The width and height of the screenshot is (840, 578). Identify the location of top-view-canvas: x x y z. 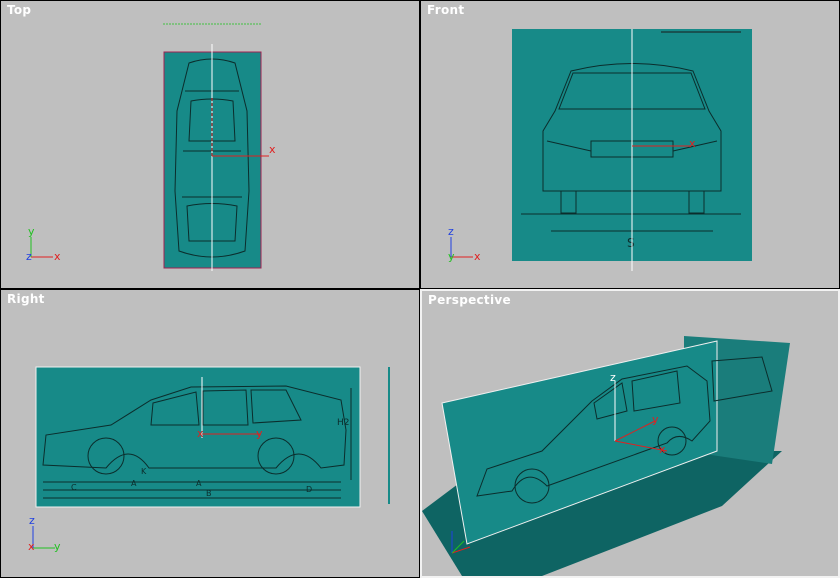
(151, 147).